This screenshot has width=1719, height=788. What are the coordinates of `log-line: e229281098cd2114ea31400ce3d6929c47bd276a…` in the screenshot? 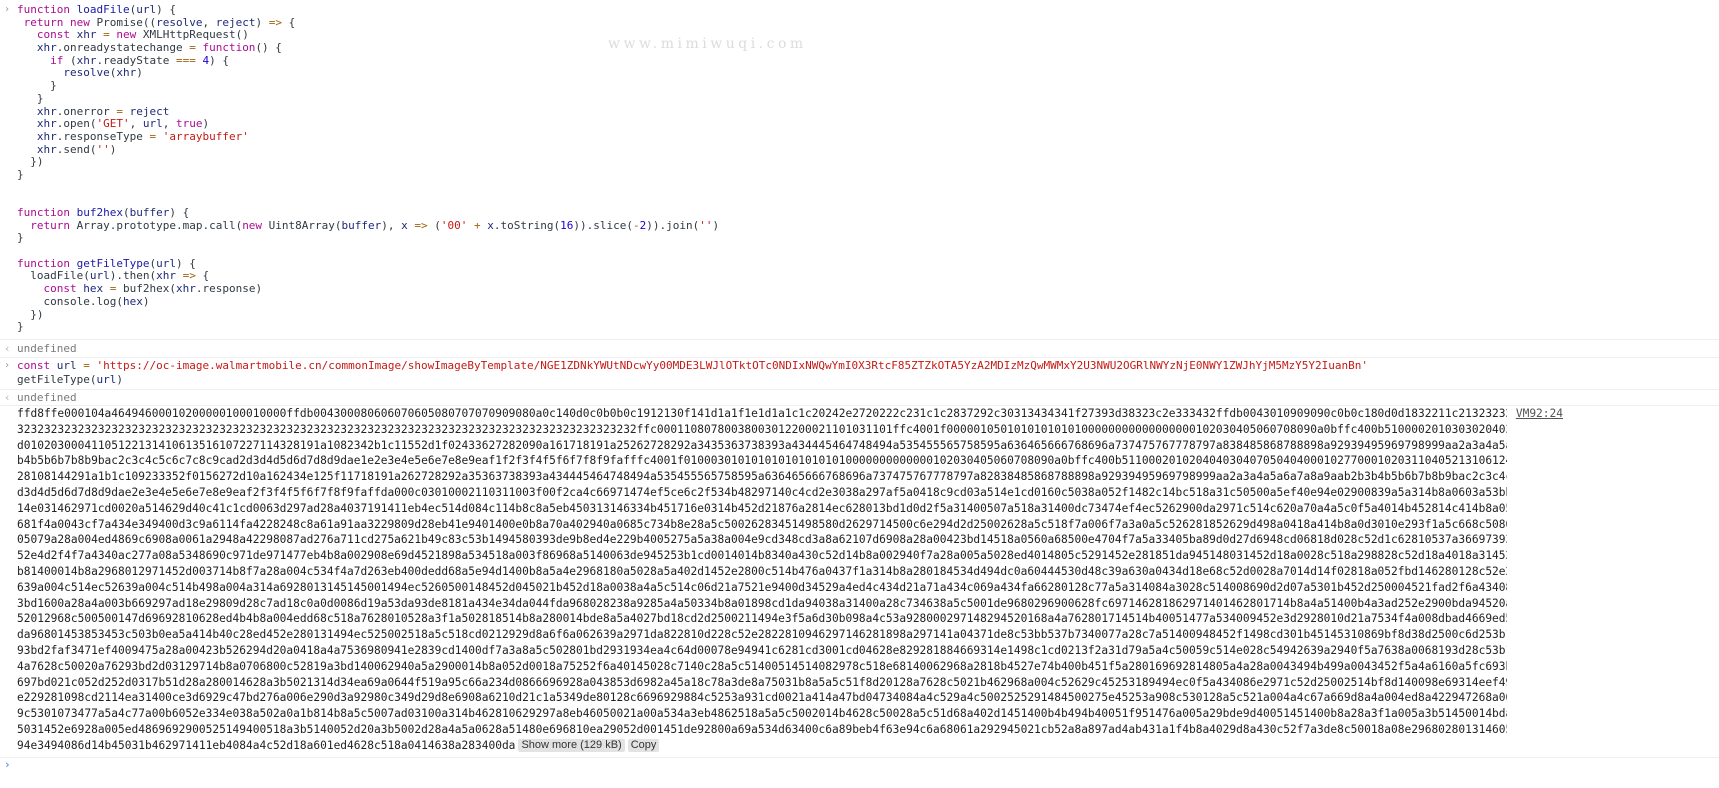 It's located at (762, 698).